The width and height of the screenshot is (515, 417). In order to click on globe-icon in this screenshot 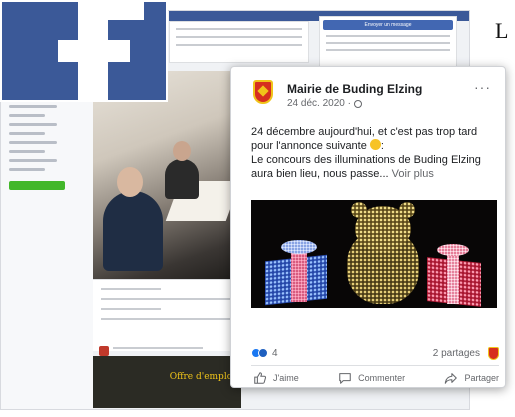, I will do `click(357, 103)`.